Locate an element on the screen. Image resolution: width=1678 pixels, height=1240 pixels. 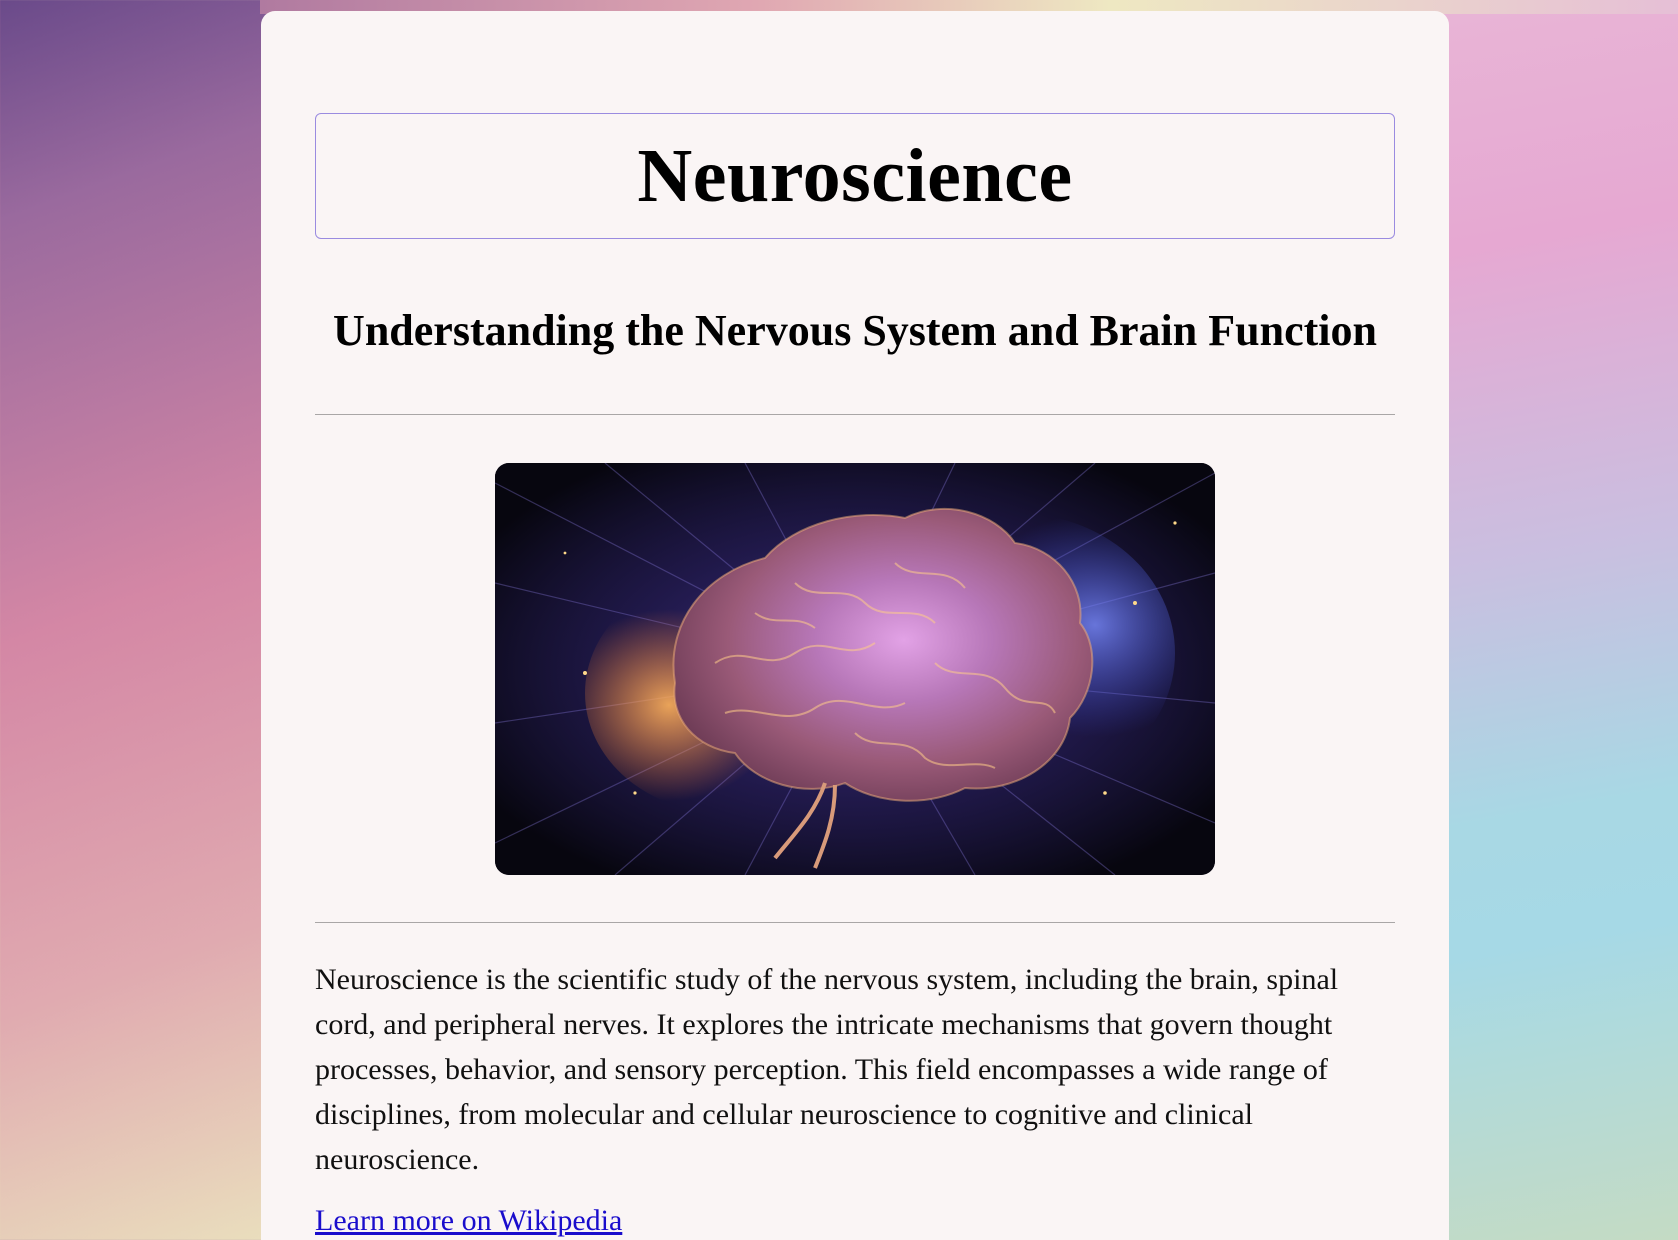
title-box: Neuroscience is located at coordinates (855, 176).